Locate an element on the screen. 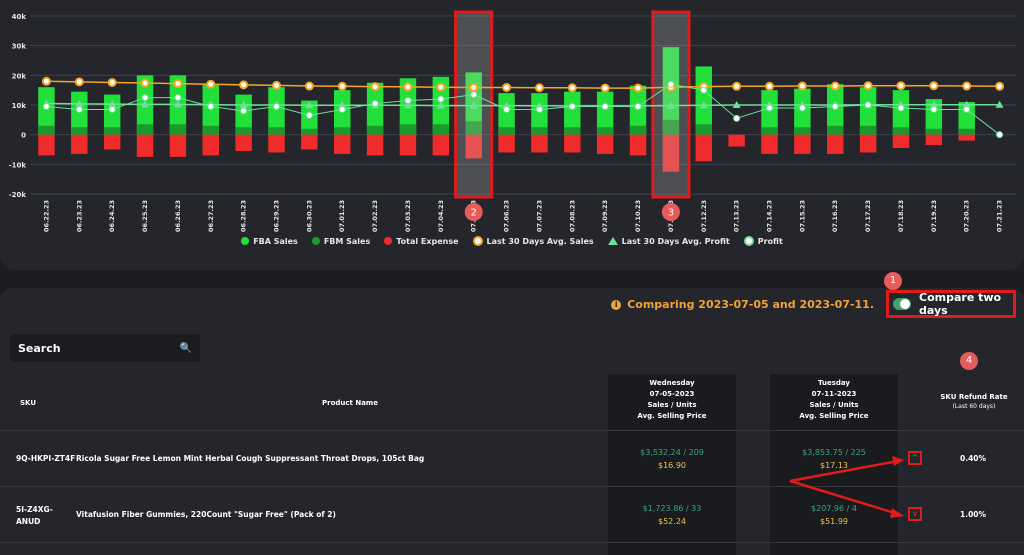 The image size is (1024, 555). legend-fba-sales: FBA Sales is located at coordinates (269, 241).